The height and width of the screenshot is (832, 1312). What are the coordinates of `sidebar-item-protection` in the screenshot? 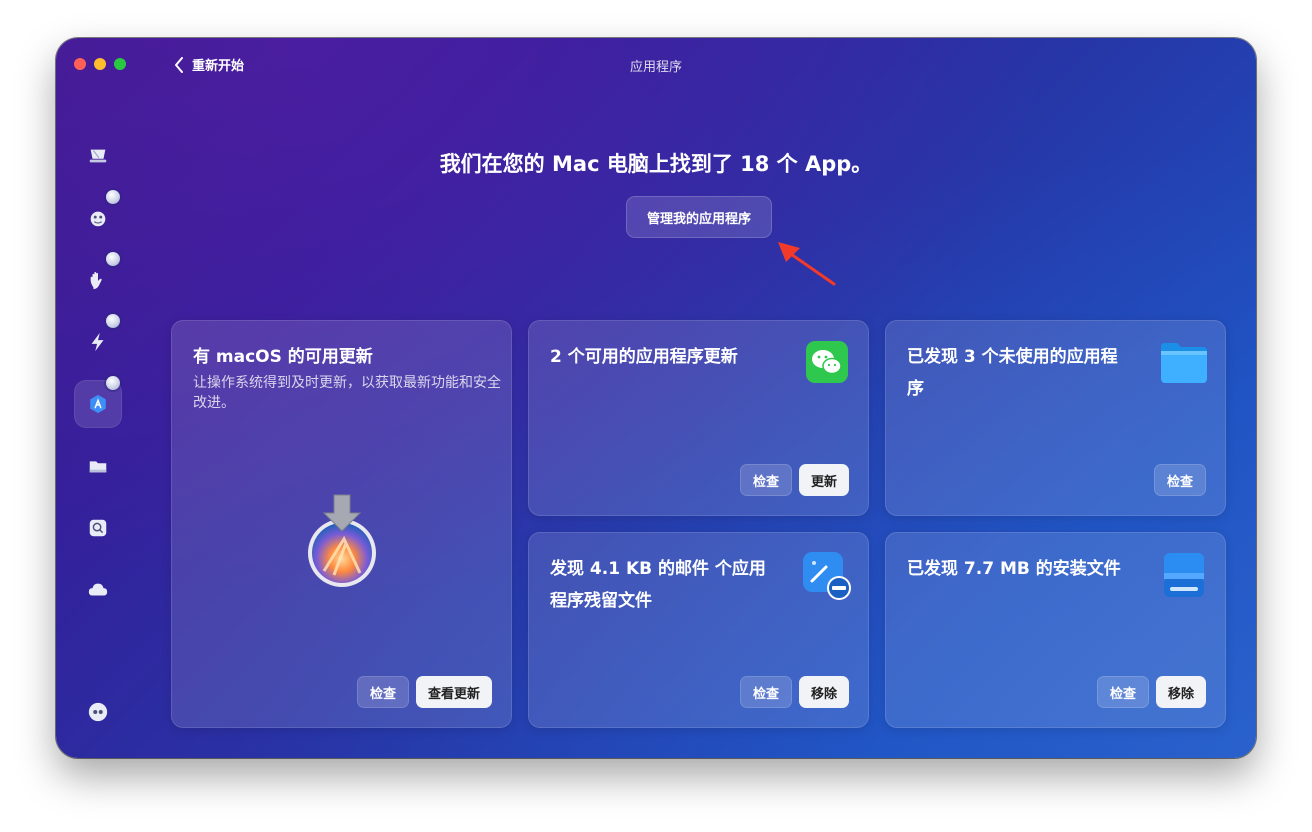 It's located at (98, 216).